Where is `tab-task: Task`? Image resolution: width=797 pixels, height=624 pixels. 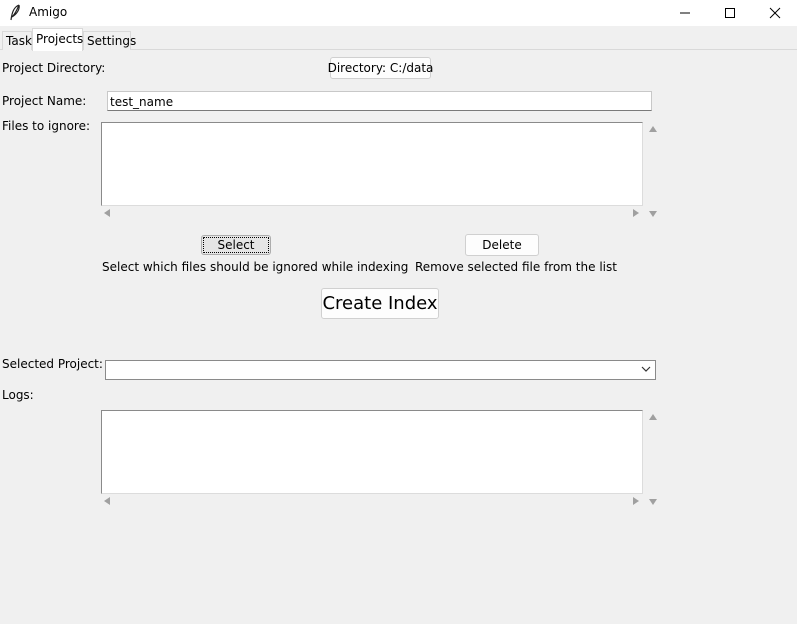 tab-task: Task is located at coordinates (17, 40).